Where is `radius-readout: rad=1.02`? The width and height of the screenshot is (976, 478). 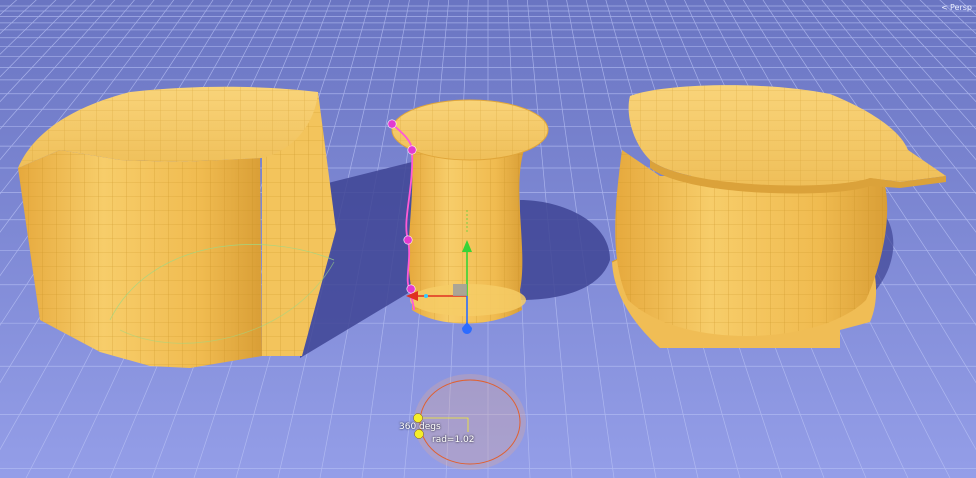
radius-readout: rad=1.02 is located at coordinates (453, 440).